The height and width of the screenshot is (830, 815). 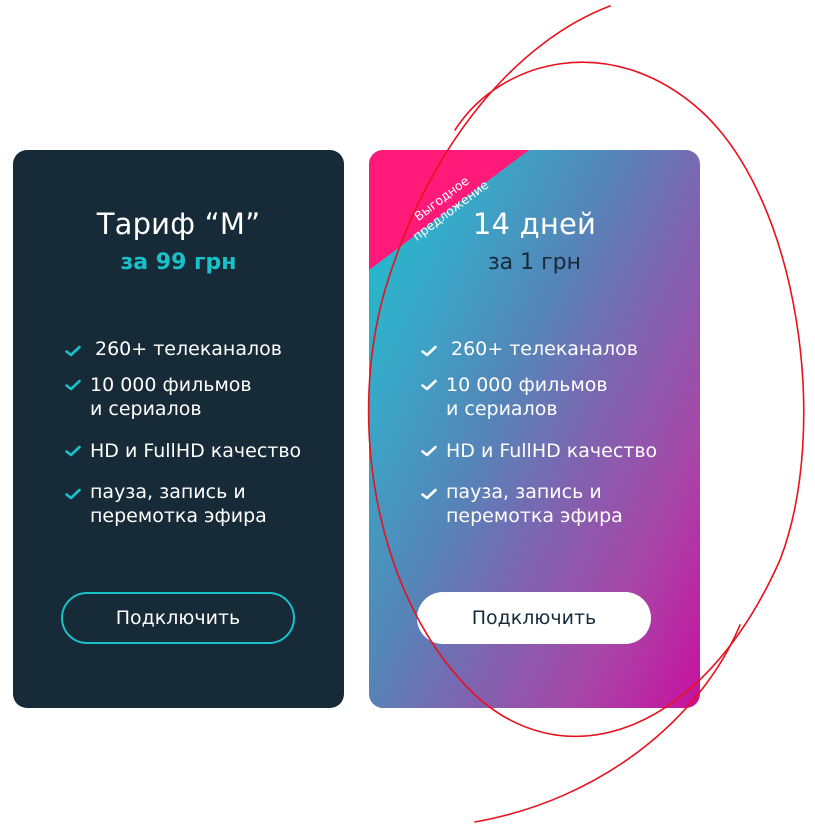 I want to click on card-title: 14 дней, so click(x=534, y=224).